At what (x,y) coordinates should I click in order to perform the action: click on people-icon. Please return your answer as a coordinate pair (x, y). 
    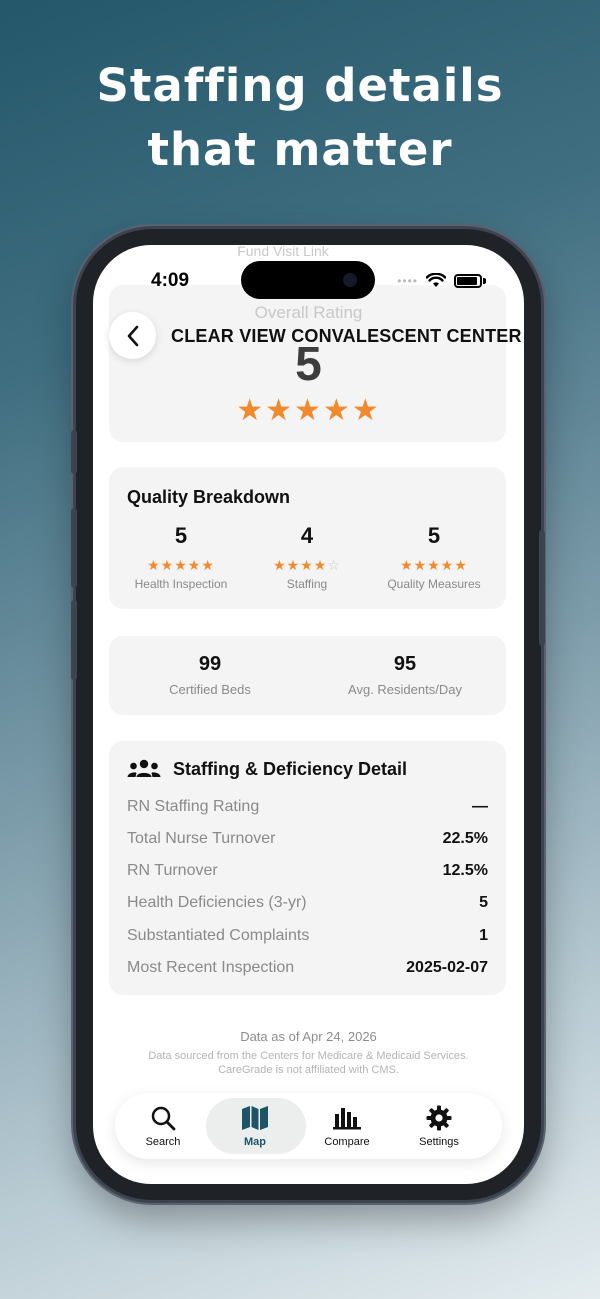
    Looking at the image, I should click on (144, 768).